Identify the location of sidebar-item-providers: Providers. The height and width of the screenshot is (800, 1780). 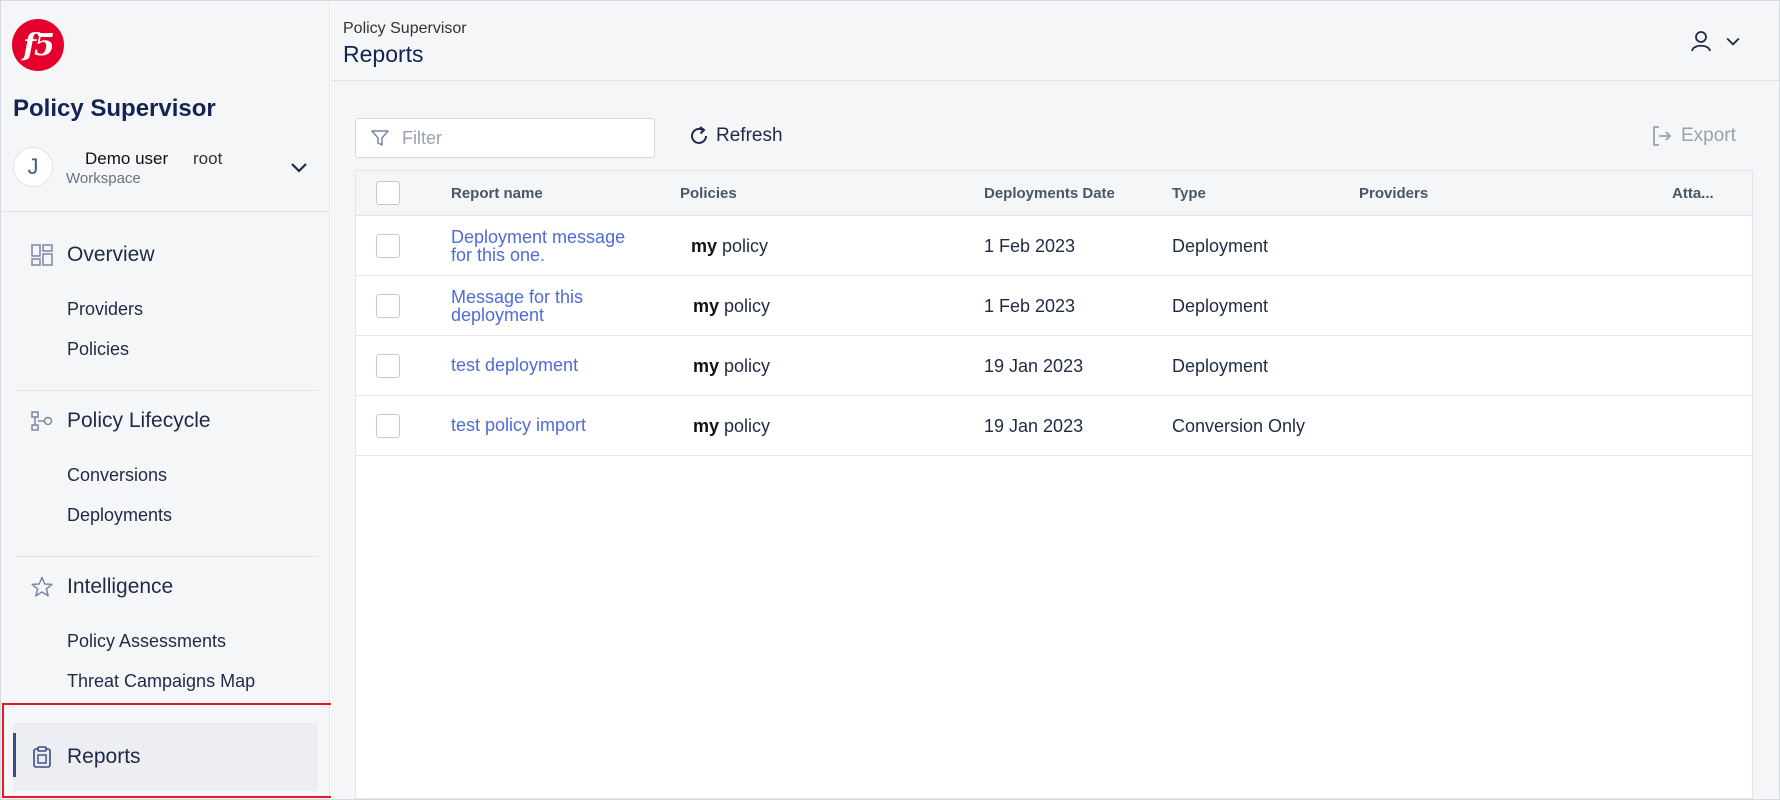
(105, 309).